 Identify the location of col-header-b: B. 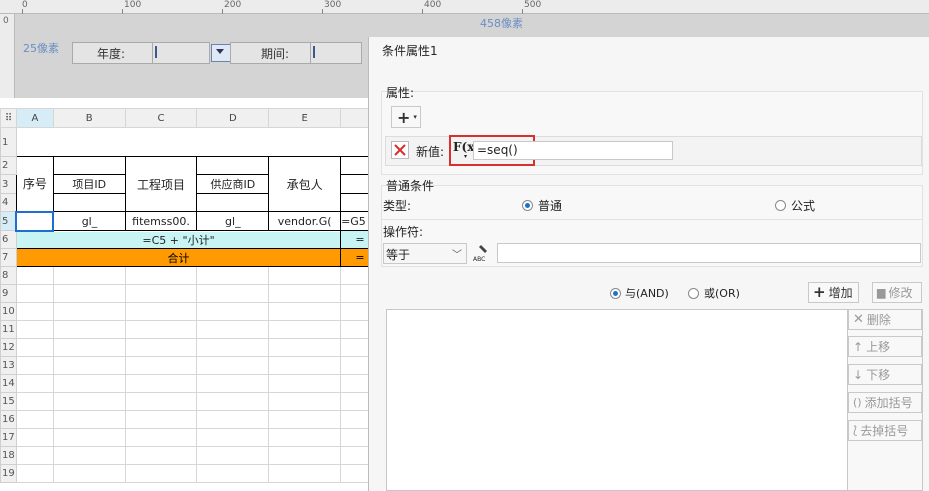
(89, 118).